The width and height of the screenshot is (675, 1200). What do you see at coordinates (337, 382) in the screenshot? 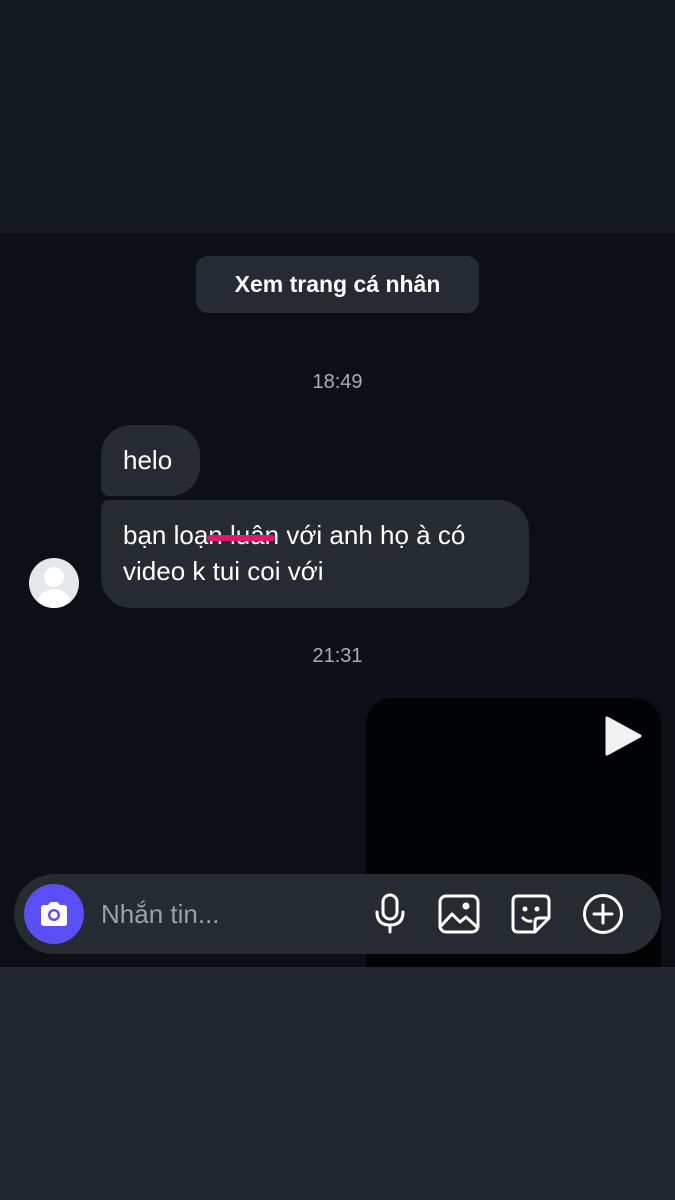
I see `timestamp-1: 18:49` at bounding box center [337, 382].